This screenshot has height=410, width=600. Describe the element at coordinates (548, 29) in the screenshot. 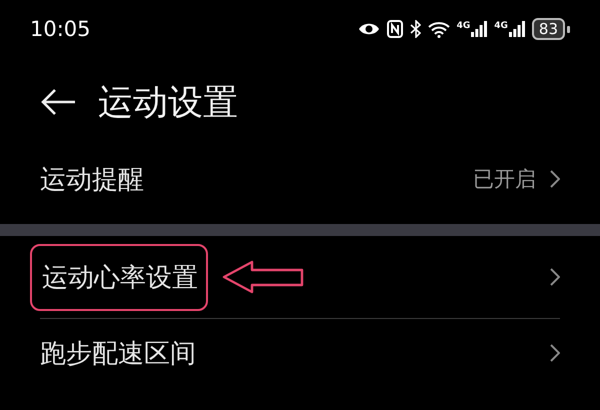

I see `battery-level: 83` at that location.